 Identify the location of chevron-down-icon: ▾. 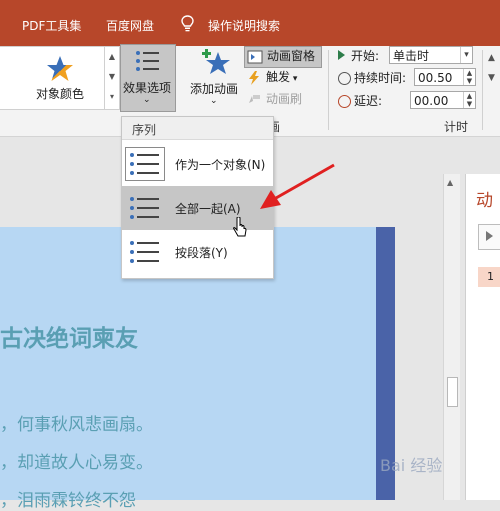
(466, 55).